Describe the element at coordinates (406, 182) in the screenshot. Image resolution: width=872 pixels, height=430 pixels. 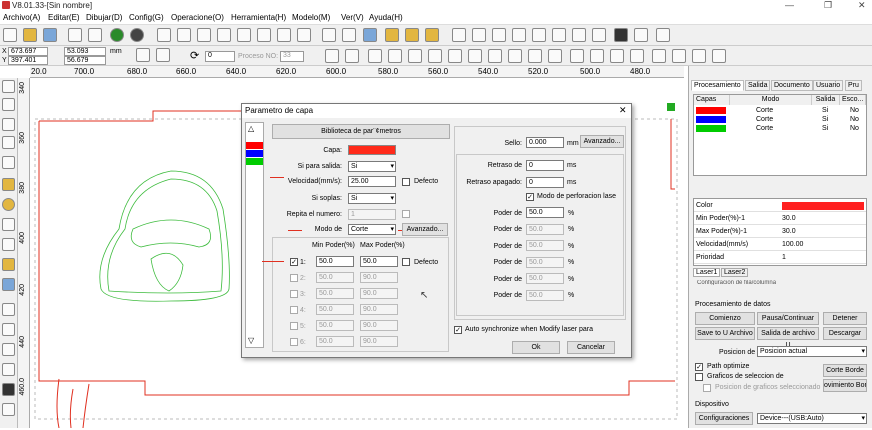
I see `defect-checkbox` at that location.